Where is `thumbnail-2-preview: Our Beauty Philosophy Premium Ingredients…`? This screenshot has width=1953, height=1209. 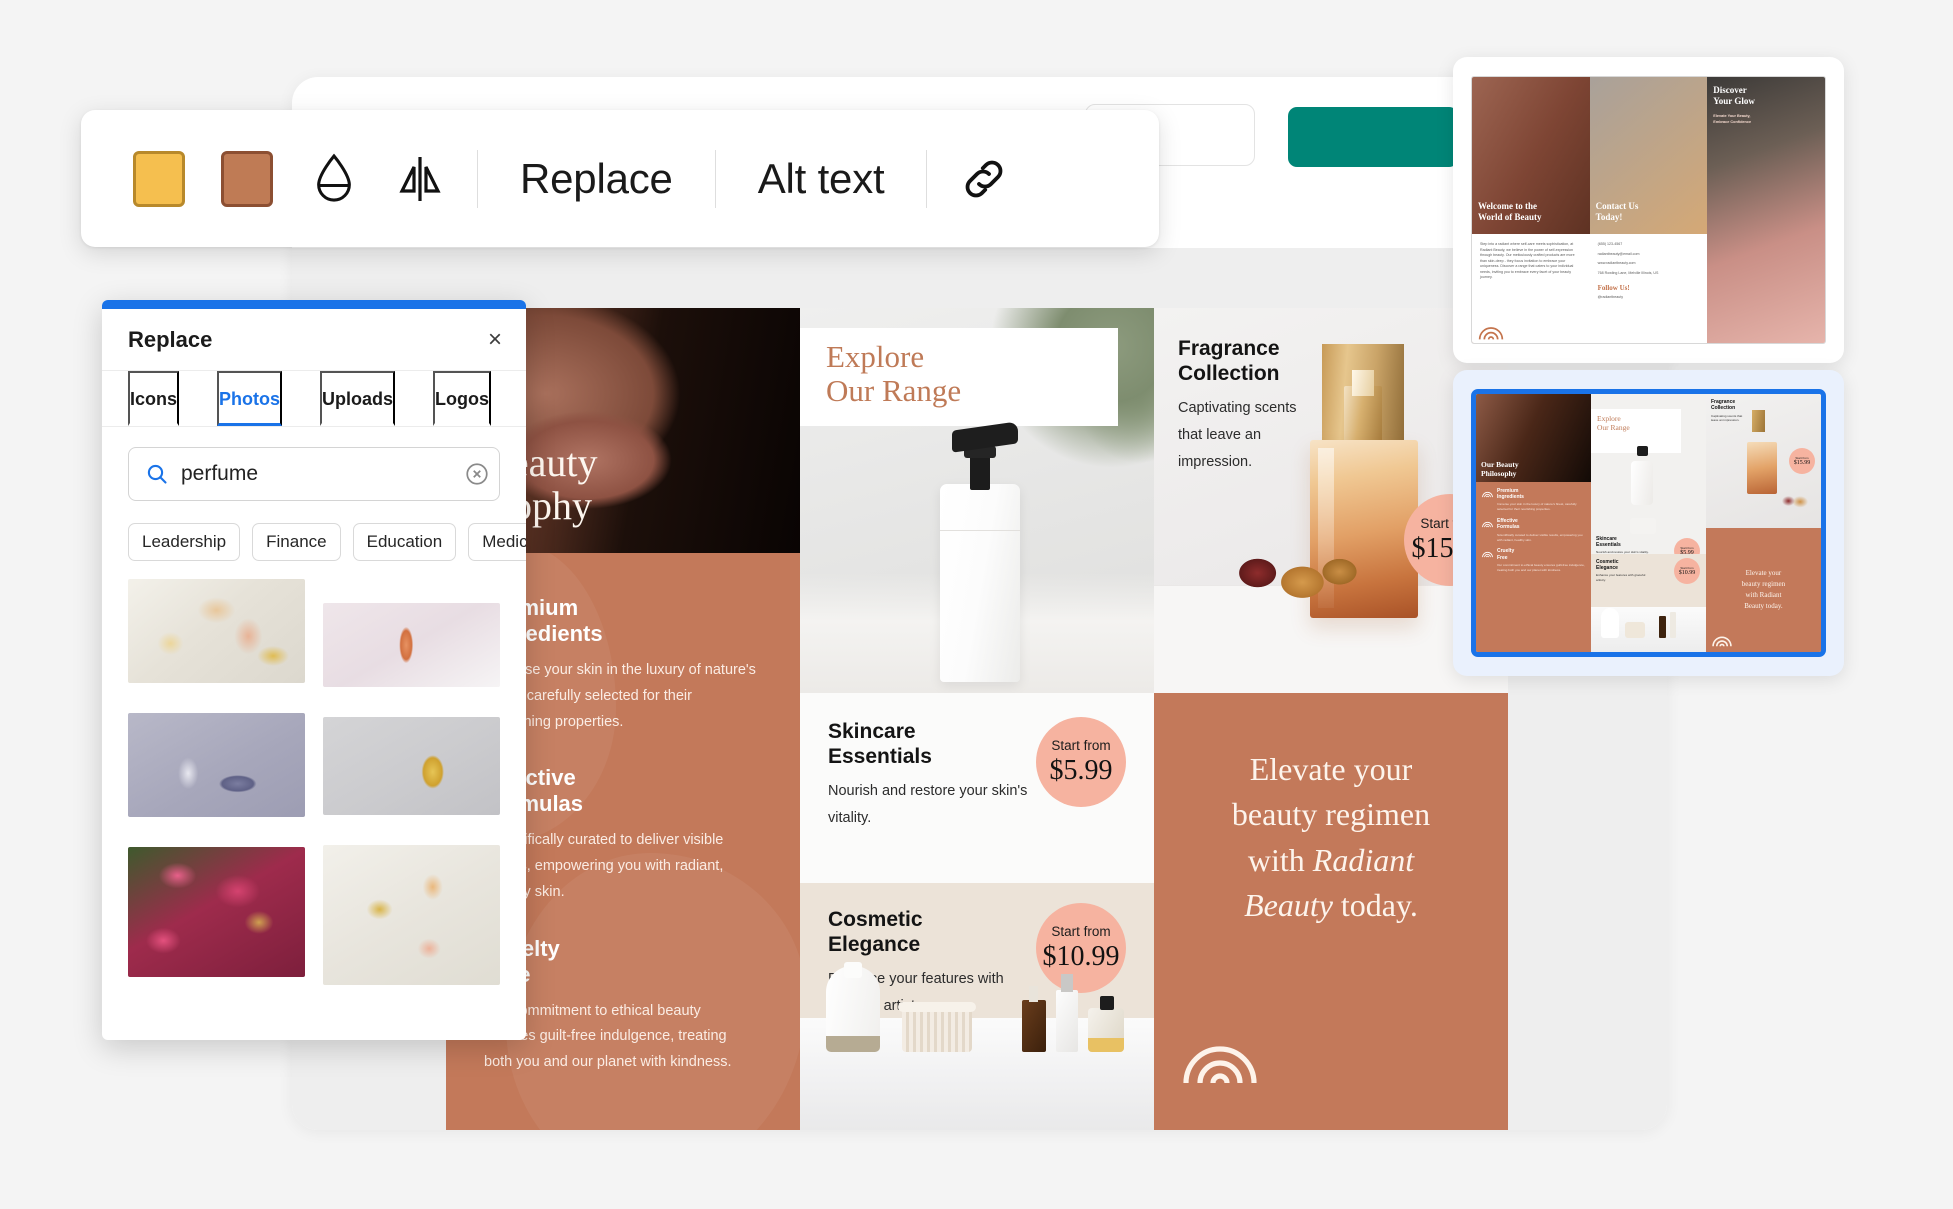 thumbnail-2-preview: Our Beauty Philosophy Premium Ingredients… is located at coordinates (1648, 523).